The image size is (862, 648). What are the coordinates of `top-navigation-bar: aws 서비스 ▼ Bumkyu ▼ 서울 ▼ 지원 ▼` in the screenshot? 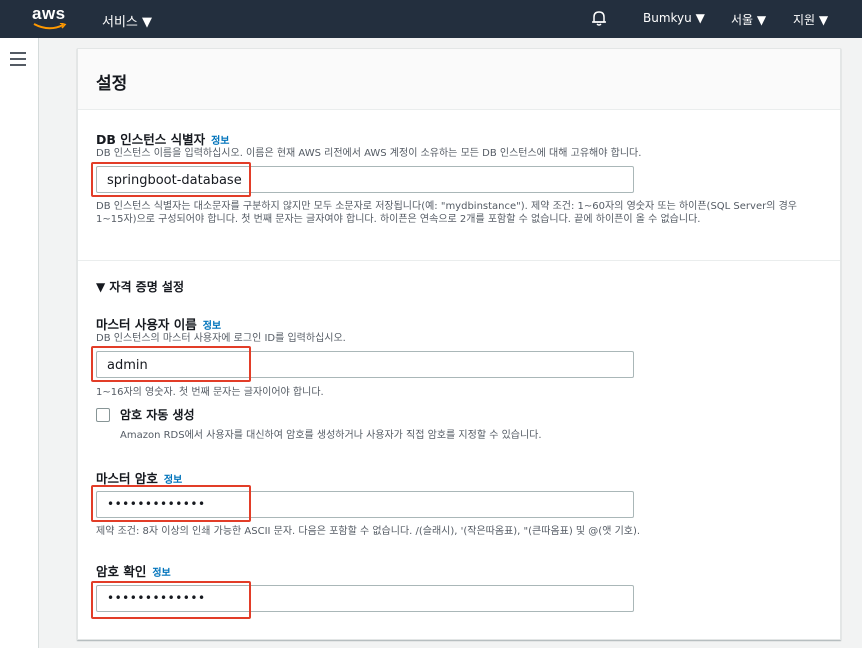 It's located at (431, 19).